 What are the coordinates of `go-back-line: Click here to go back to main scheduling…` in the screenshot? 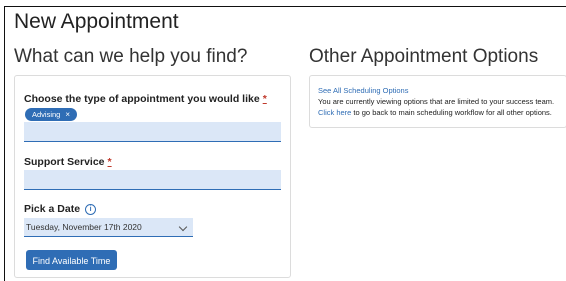 It's located at (435, 112).